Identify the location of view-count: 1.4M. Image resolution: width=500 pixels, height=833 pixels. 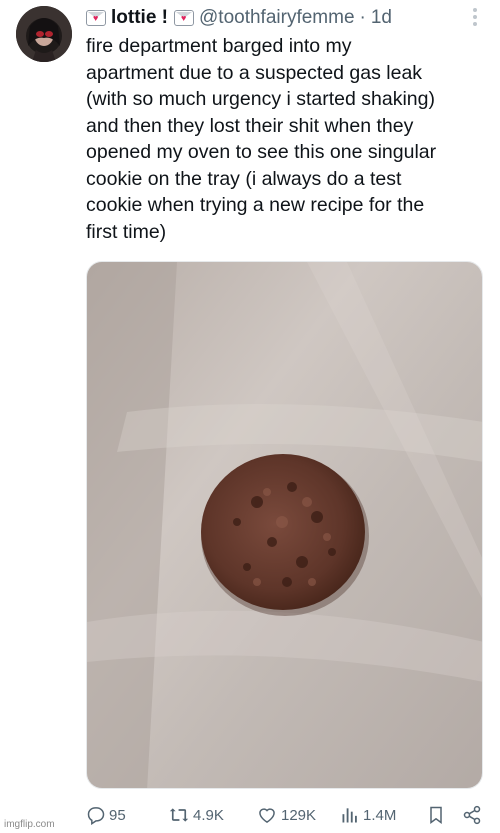
(380, 815).